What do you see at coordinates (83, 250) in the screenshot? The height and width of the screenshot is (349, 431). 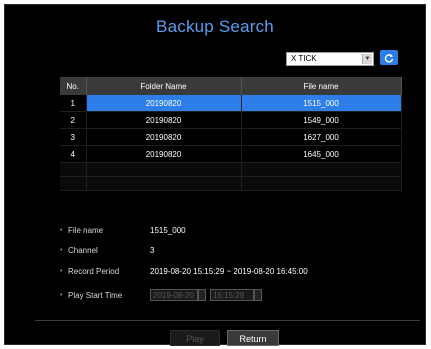 I see `channel-label: Channel` at bounding box center [83, 250].